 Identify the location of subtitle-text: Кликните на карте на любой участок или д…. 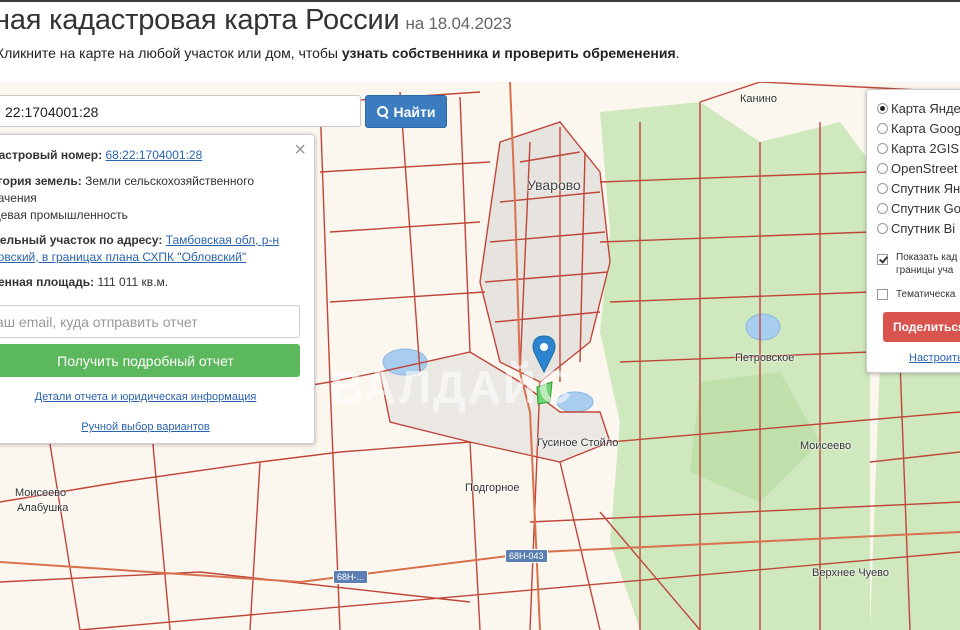
(171, 53).